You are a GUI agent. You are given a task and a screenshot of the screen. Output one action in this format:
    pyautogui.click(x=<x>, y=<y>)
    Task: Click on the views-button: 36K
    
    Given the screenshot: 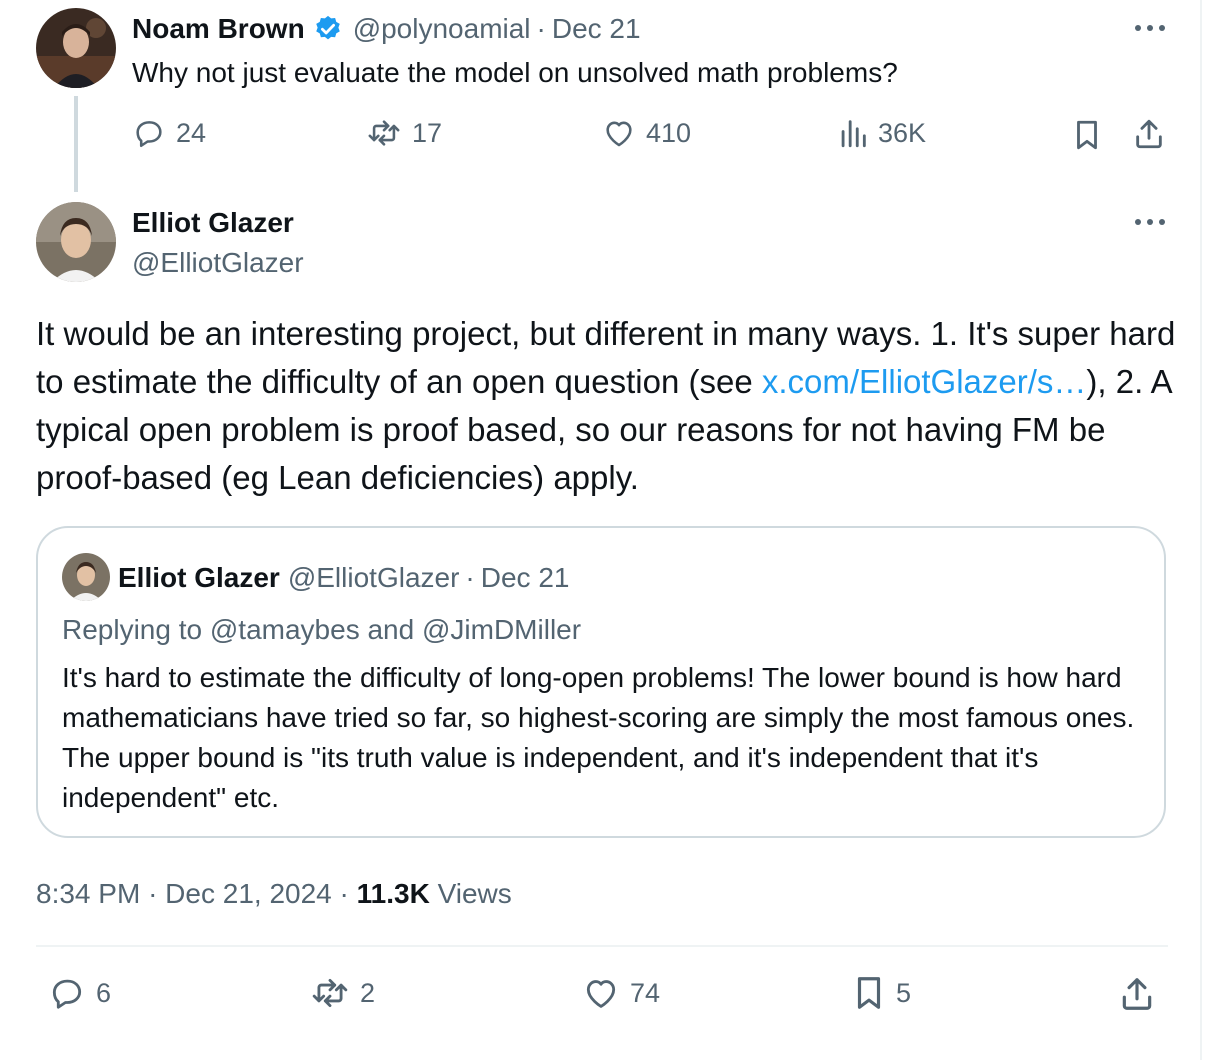 What is the action you would take?
    pyautogui.click(x=882, y=133)
    